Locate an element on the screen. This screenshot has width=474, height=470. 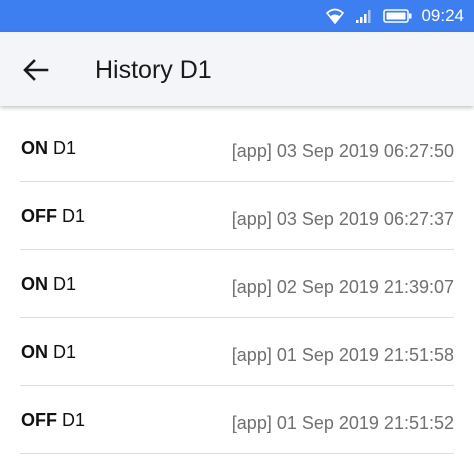
status-icons: 09:24 is located at coordinates (389, 16).